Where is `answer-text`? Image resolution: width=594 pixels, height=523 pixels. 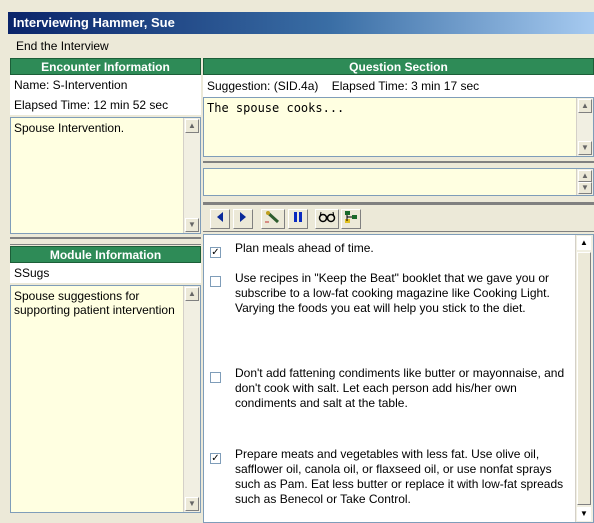
answer-text is located at coordinates (398, 172).